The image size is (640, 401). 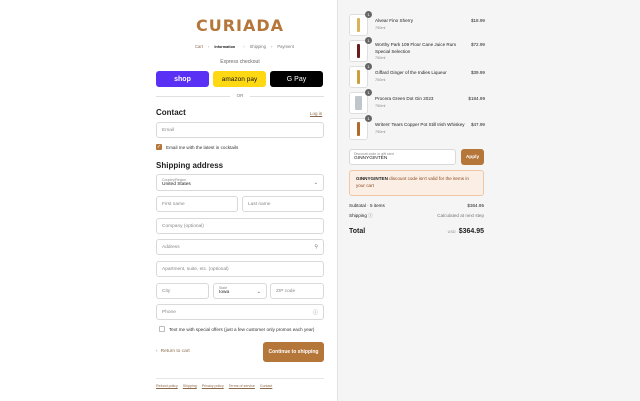 What do you see at coordinates (176, 184) in the screenshot?
I see `country-value: United States` at bounding box center [176, 184].